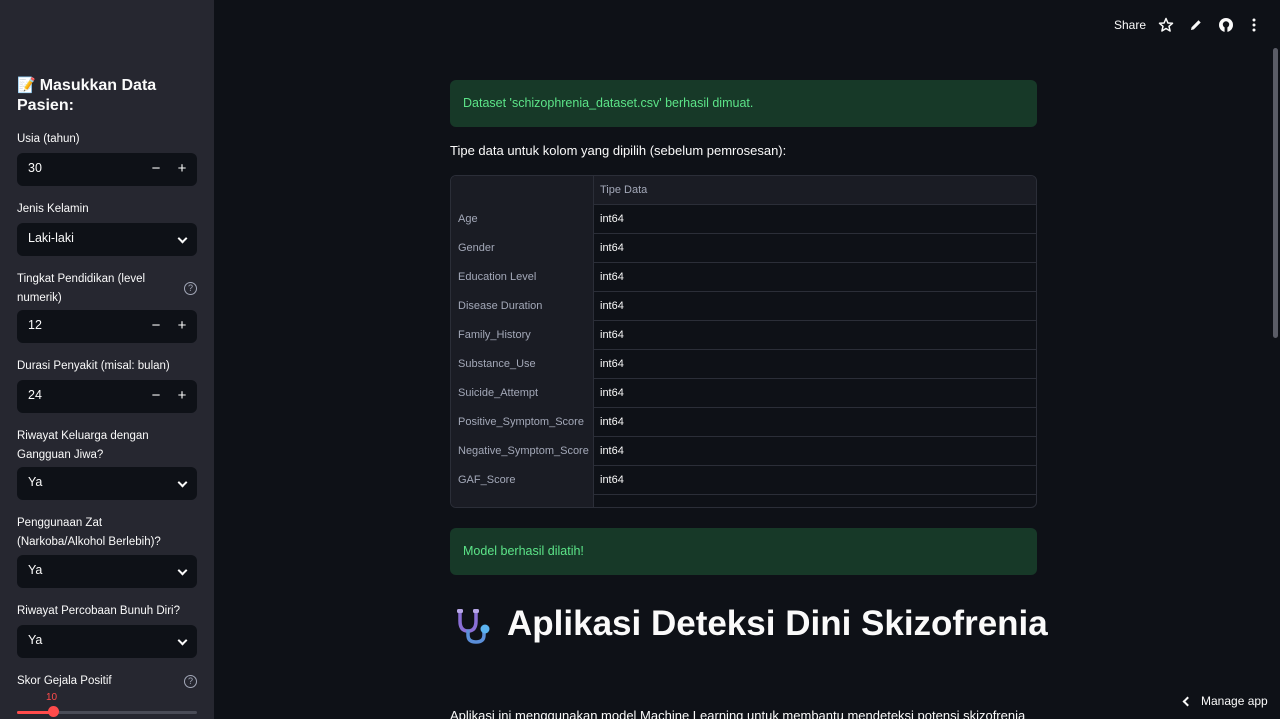  What do you see at coordinates (35, 570) in the screenshot?
I see `substance-use-value: Ya` at bounding box center [35, 570].